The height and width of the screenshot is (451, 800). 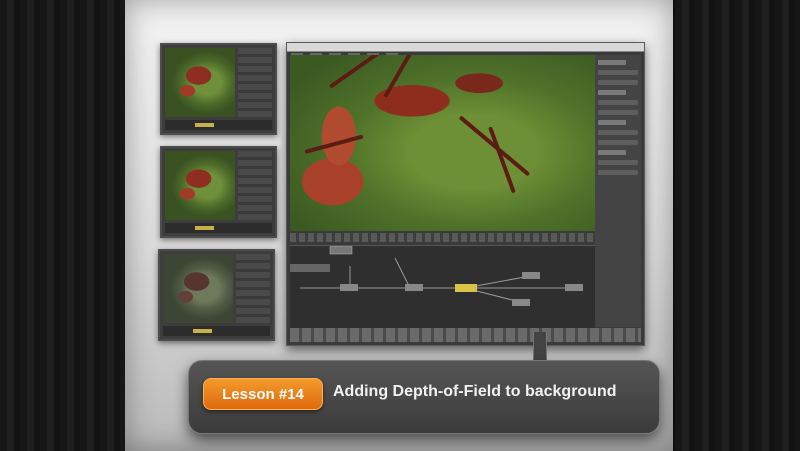 I want to click on lesson-title: Adding Depth-of-Field to background, so click(x=475, y=391).